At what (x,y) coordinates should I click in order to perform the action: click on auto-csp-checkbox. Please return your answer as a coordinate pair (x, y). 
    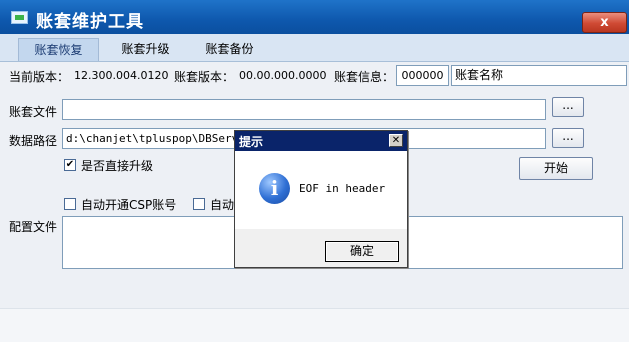
    Looking at the image, I should click on (70, 204).